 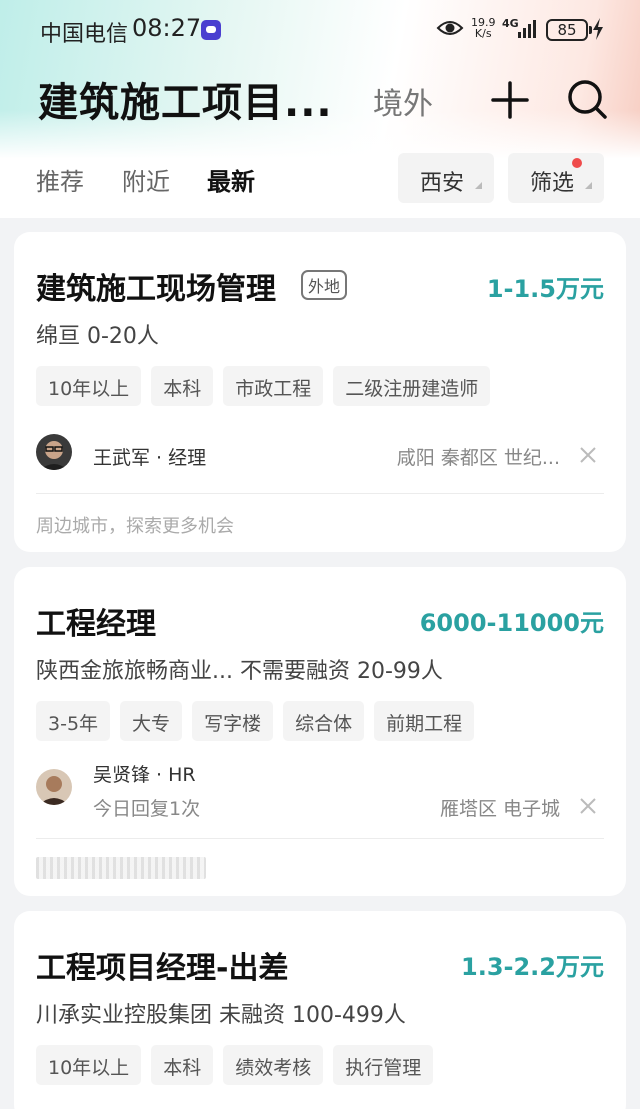 What do you see at coordinates (231, 179) in the screenshot?
I see `tab-latest: 最新` at bounding box center [231, 179].